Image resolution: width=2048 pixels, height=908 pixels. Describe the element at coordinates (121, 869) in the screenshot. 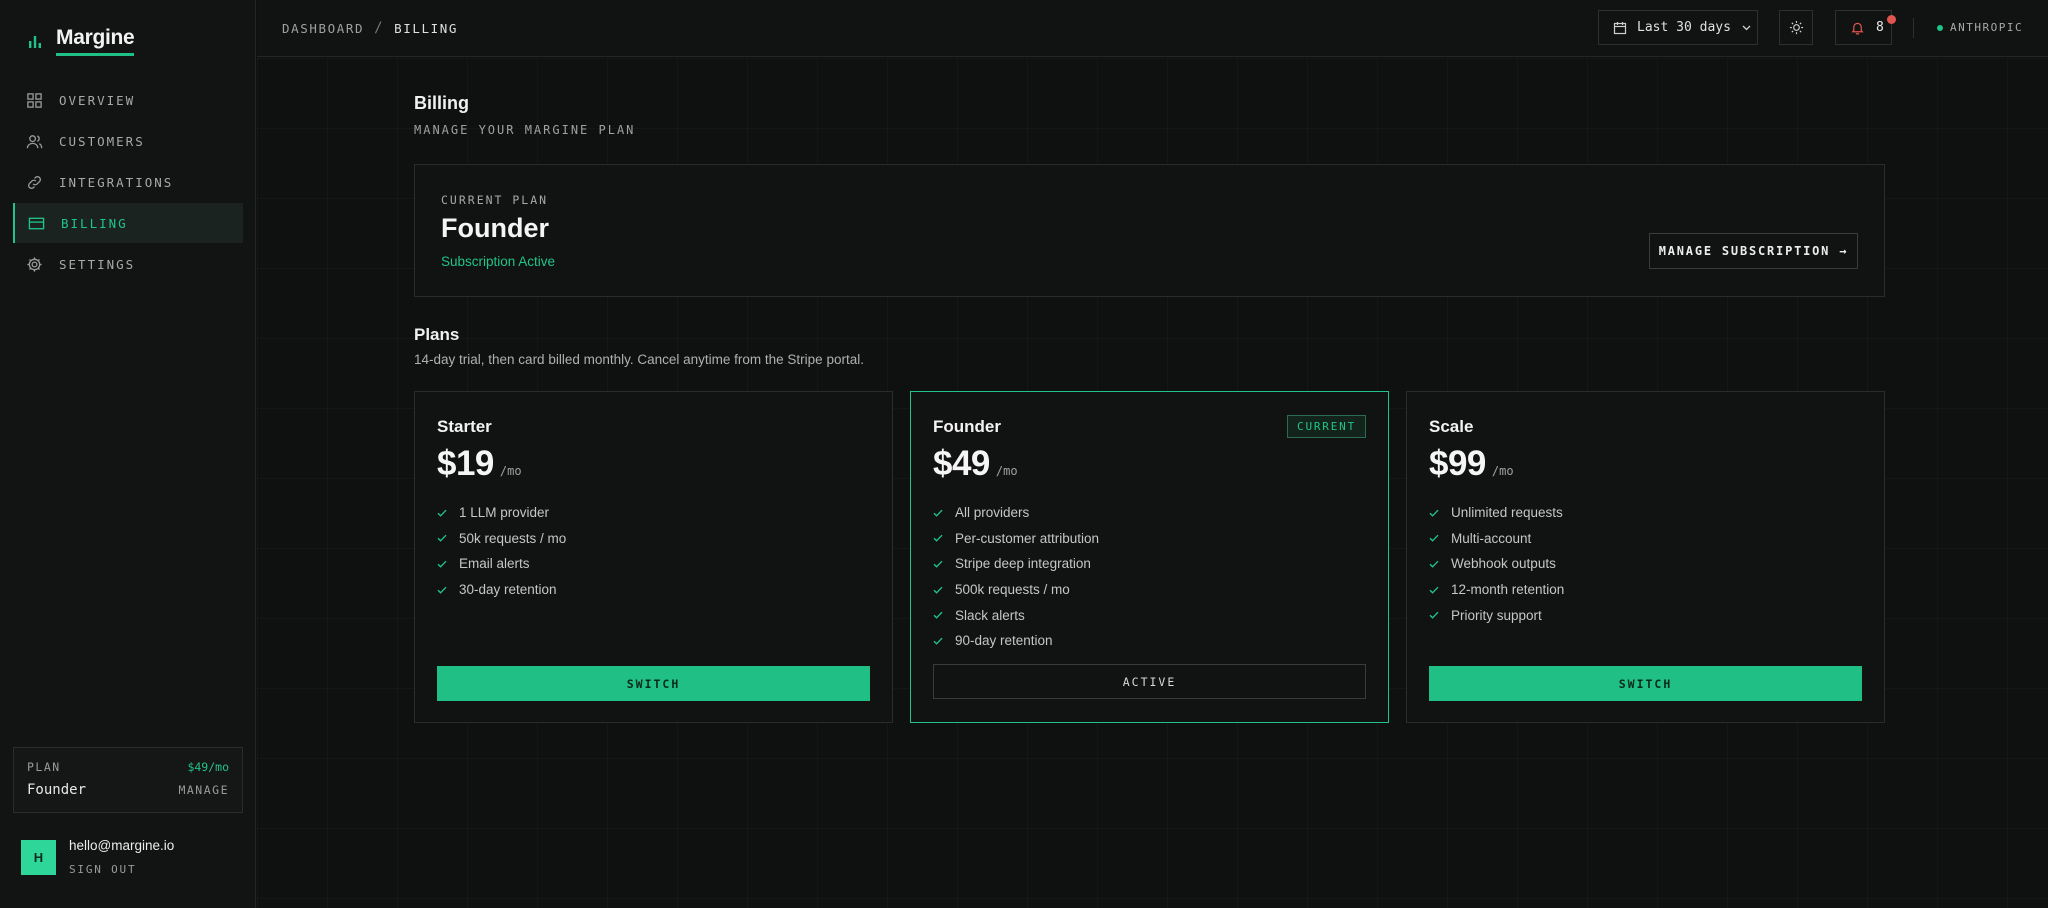

I see `sign-out-link: SIGN OUT` at that location.